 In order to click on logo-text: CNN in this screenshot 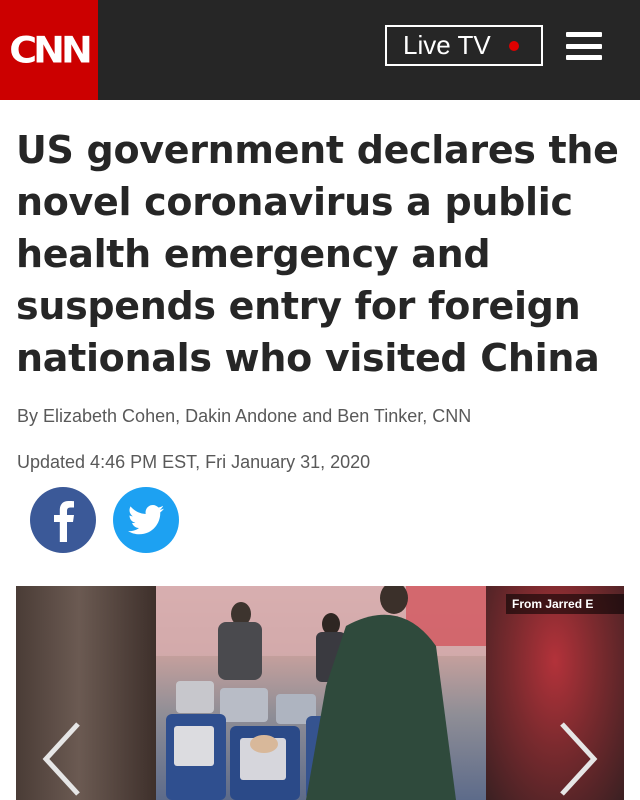, I will do `click(50, 50)`.